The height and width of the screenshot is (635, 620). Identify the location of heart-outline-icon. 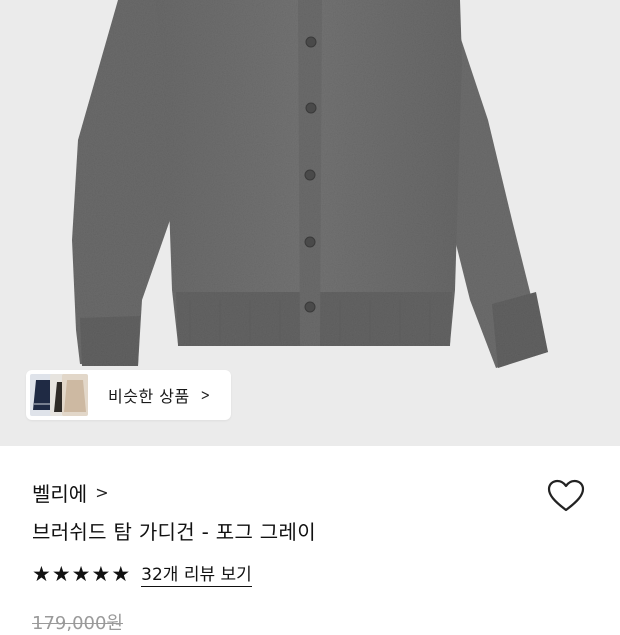
(566, 495).